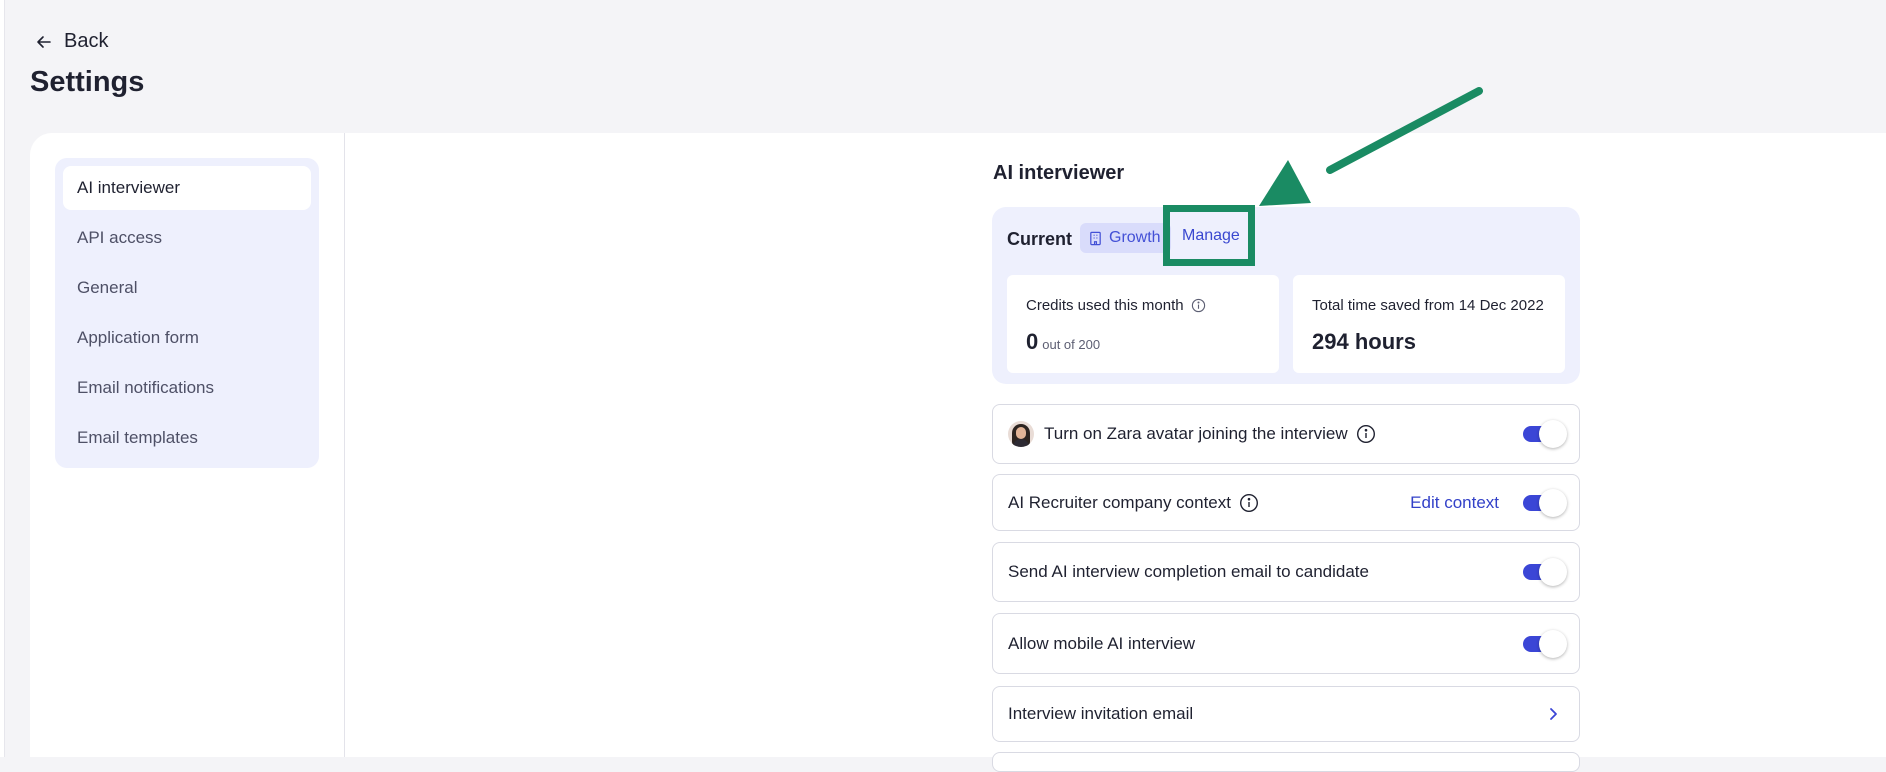 This screenshot has width=1886, height=772. What do you see at coordinates (1545, 643) in the screenshot?
I see `mobile-interview-toggle` at bounding box center [1545, 643].